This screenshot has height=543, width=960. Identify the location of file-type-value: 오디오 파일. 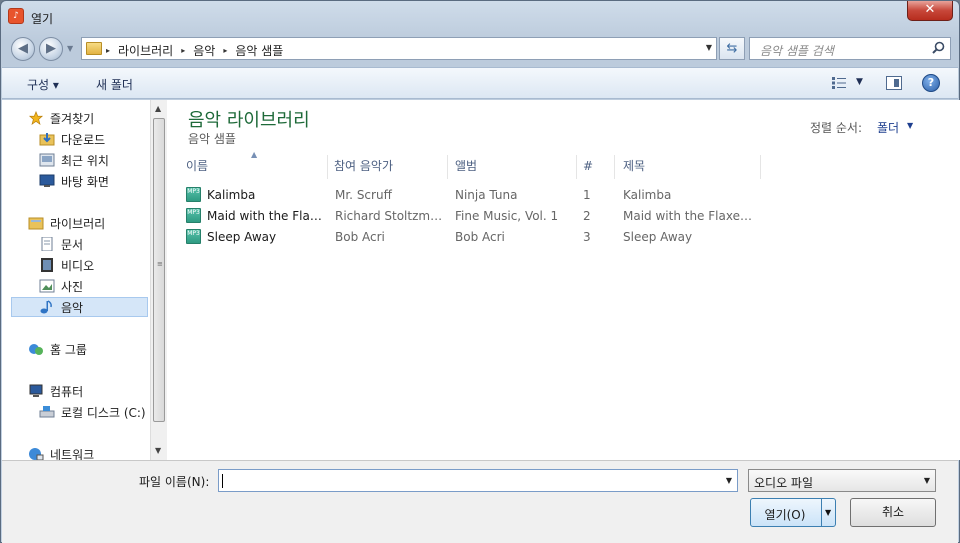
(784, 483).